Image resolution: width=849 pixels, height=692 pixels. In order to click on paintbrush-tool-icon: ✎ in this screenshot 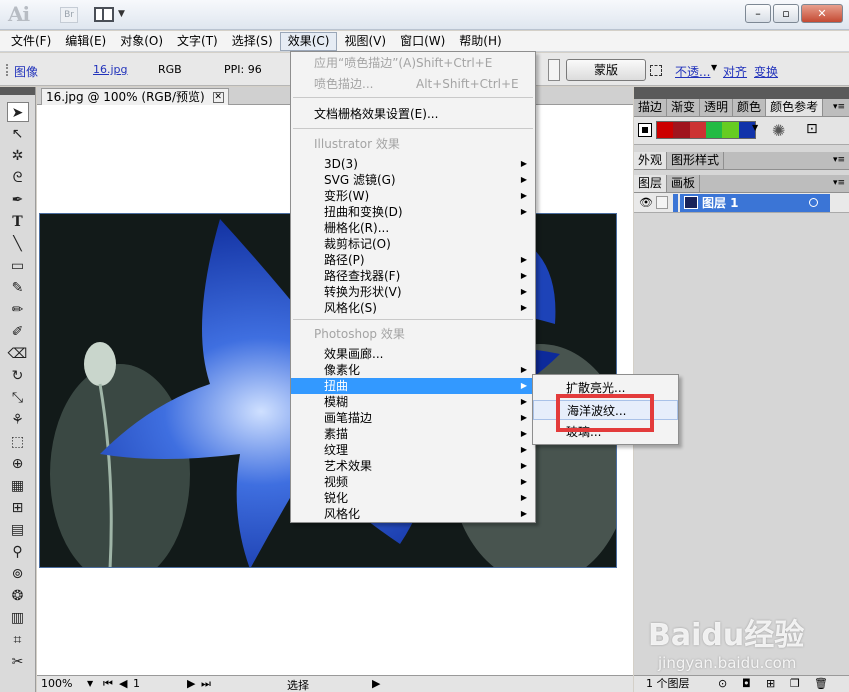, I will do `click(18, 288)`.